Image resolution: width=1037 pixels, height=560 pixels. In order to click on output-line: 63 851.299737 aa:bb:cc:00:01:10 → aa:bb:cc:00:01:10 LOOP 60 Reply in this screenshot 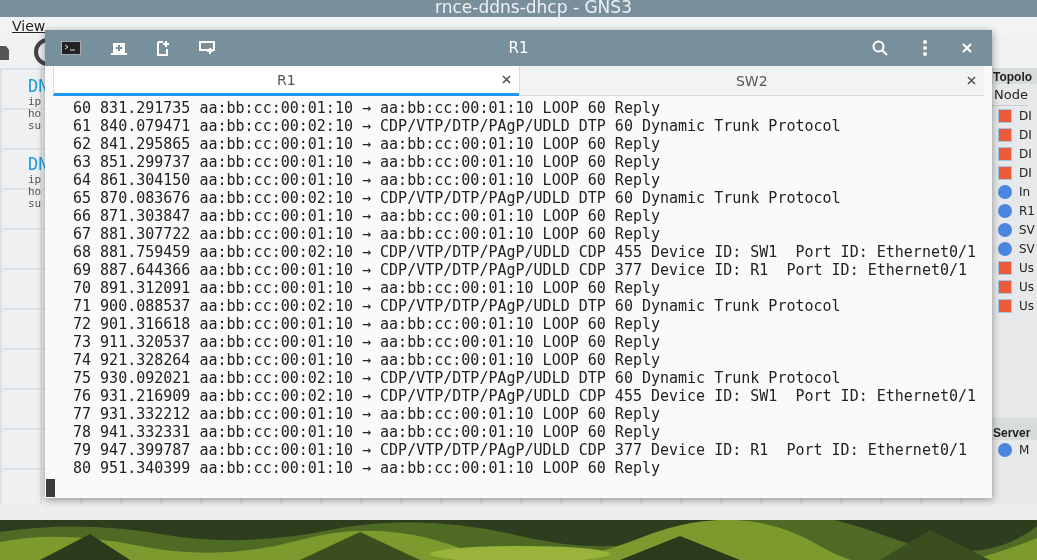, I will do `click(366, 162)`.